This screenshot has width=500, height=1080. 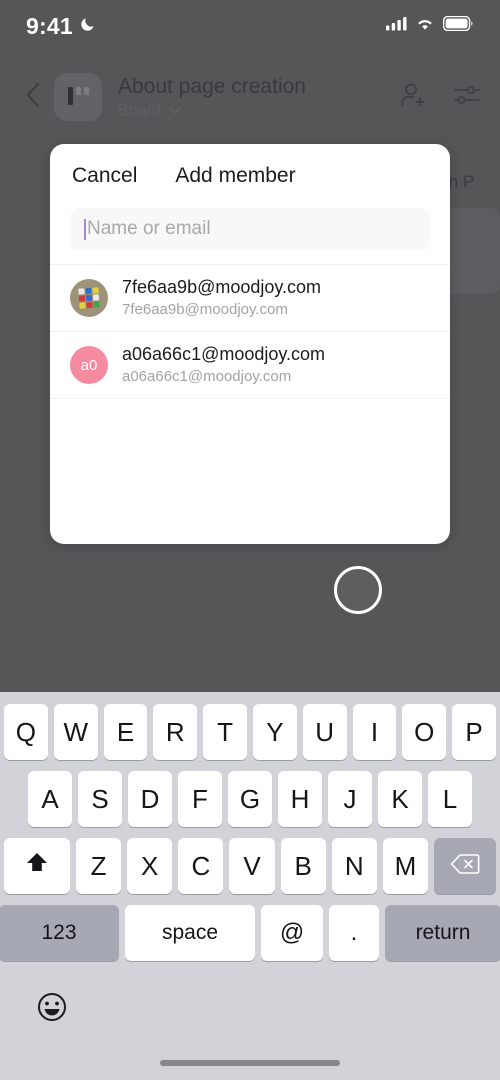 What do you see at coordinates (450, 799) in the screenshot?
I see `key-l: L` at bounding box center [450, 799].